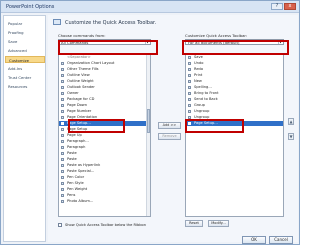 The width and height of the screenshot is (320, 245). Describe the element at coordinates (25, 50) in the screenshot. I see `sidebar-item-advanced: Advanced` at that location.